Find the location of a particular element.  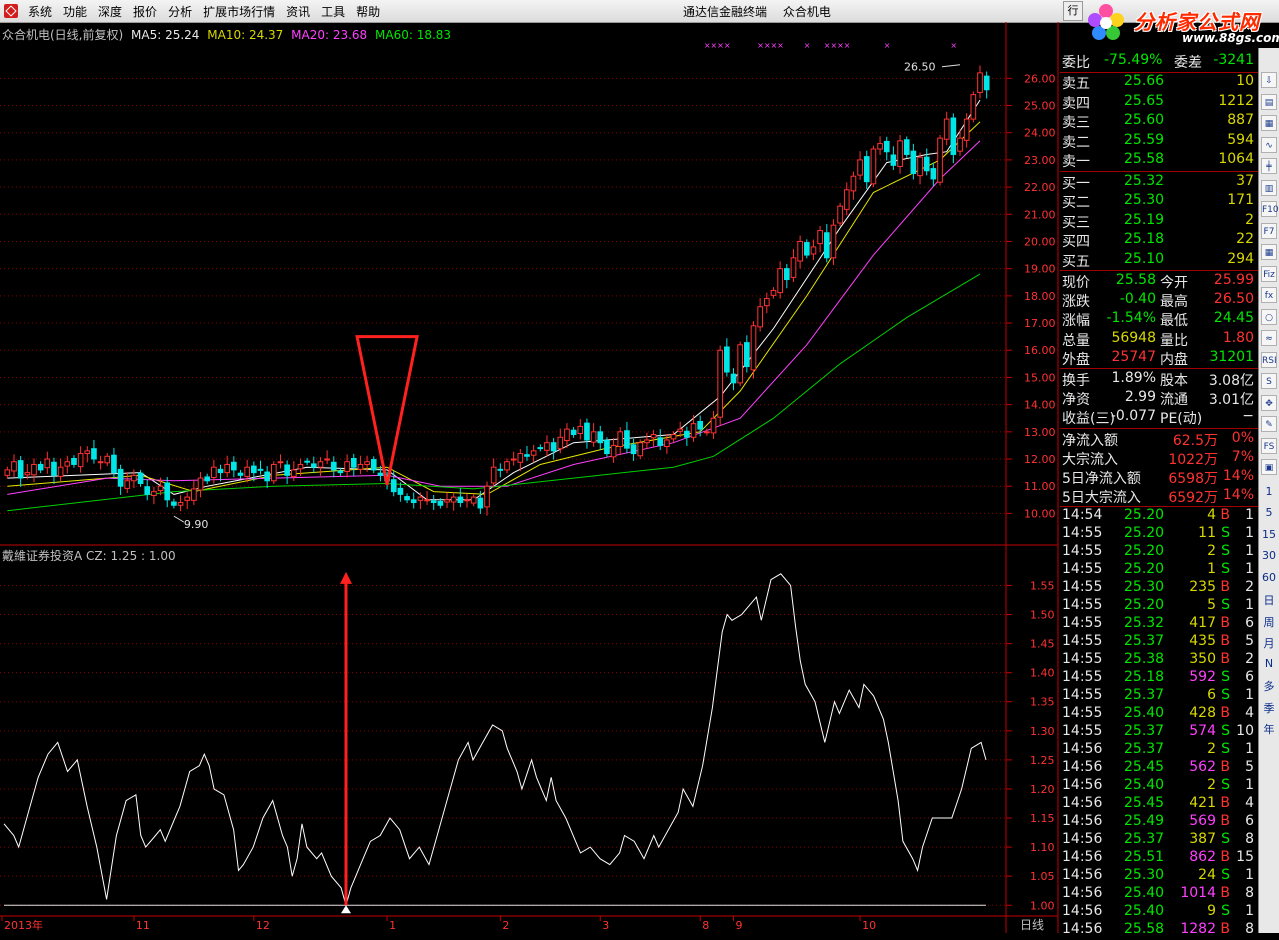

fx-icon: fx is located at coordinates (1269, 295).